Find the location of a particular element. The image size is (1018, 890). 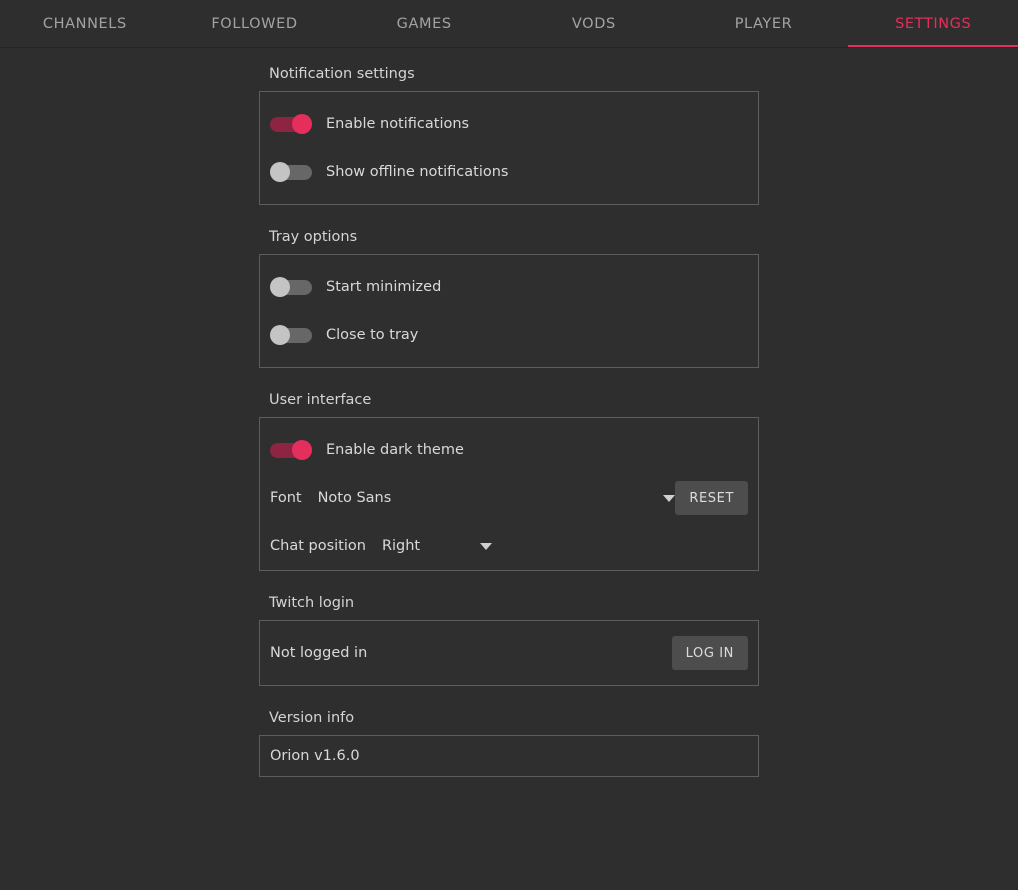

reset-font-button: RESET is located at coordinates (711, 498).